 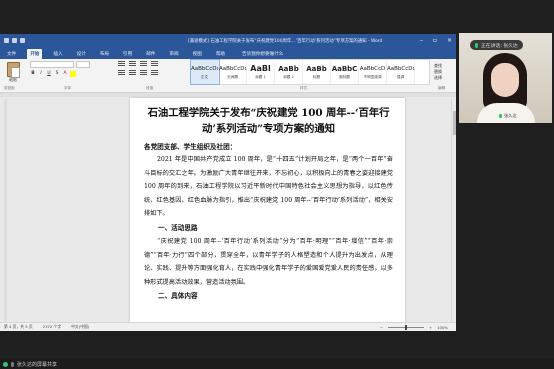 What do you see at coordinates (345, 72) in the screenshot?
I see `style-subtitle: AaBbC 副标题` at bounding box center [345, 72].